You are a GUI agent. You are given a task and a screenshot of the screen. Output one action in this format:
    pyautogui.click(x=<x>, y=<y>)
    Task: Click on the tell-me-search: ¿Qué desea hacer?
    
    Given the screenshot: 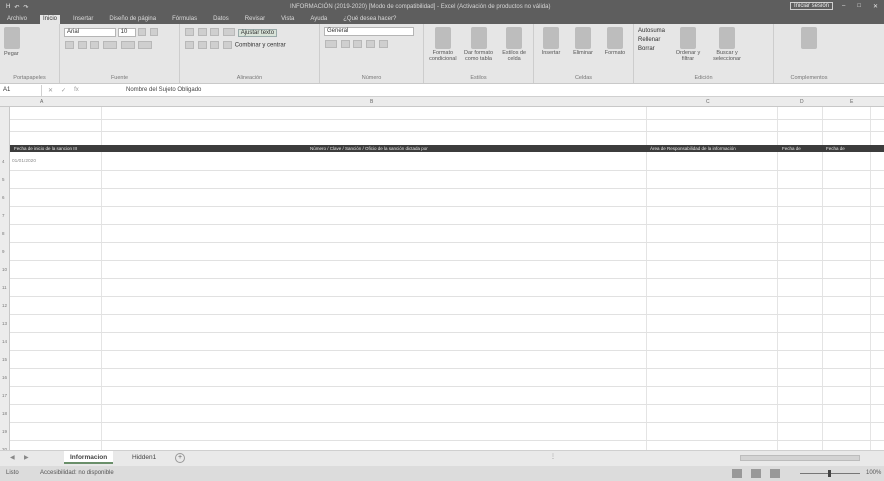 What is the action you would take?
    pyautogui.click(x=369, y=19)
    